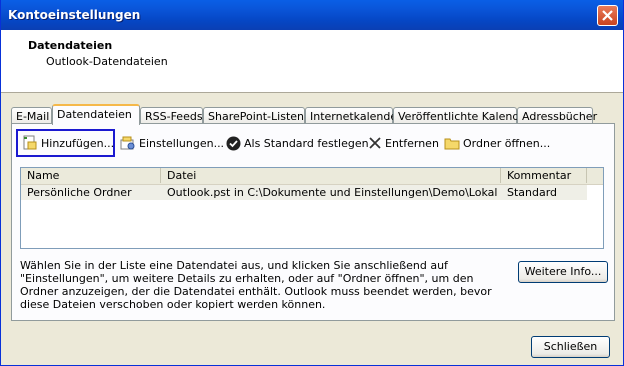  Describe the element at coordinates (74, 15) in the screenshot. I see `window-title: Kontoeinstellungen` at that location.